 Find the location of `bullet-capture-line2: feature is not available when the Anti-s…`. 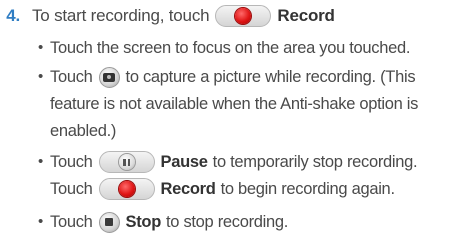

bullet-capture-line2: feature is not available when the Anti-s… is located at coordinates (234, 104).